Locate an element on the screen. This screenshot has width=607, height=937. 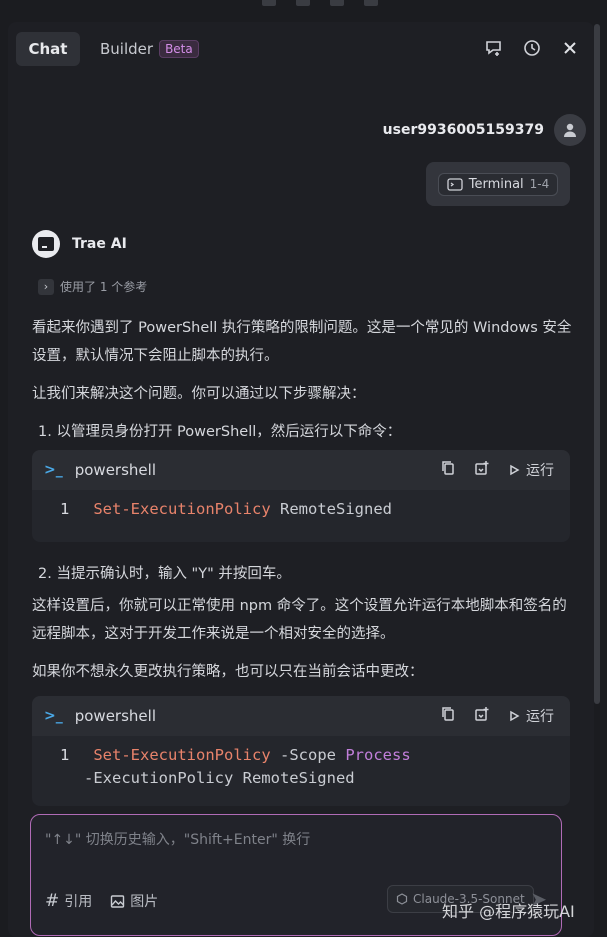
user-message-bubble: Terminal 1-4 is located at coordinates (498, 184).